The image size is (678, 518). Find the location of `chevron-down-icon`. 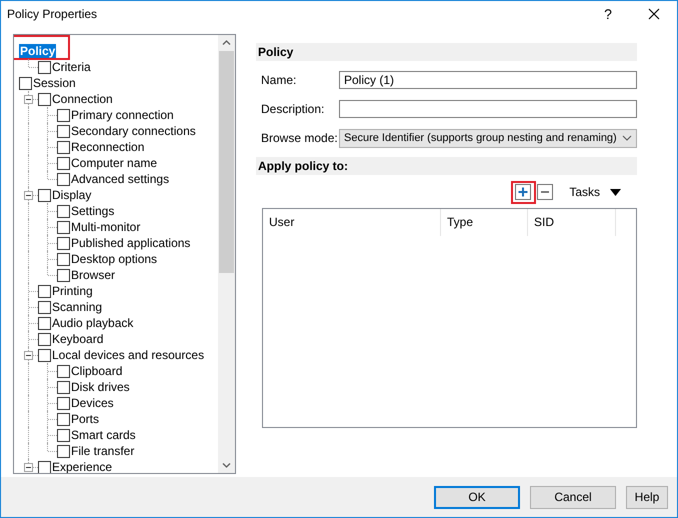

chevron-down-icon is located at coordinates (627, 138).